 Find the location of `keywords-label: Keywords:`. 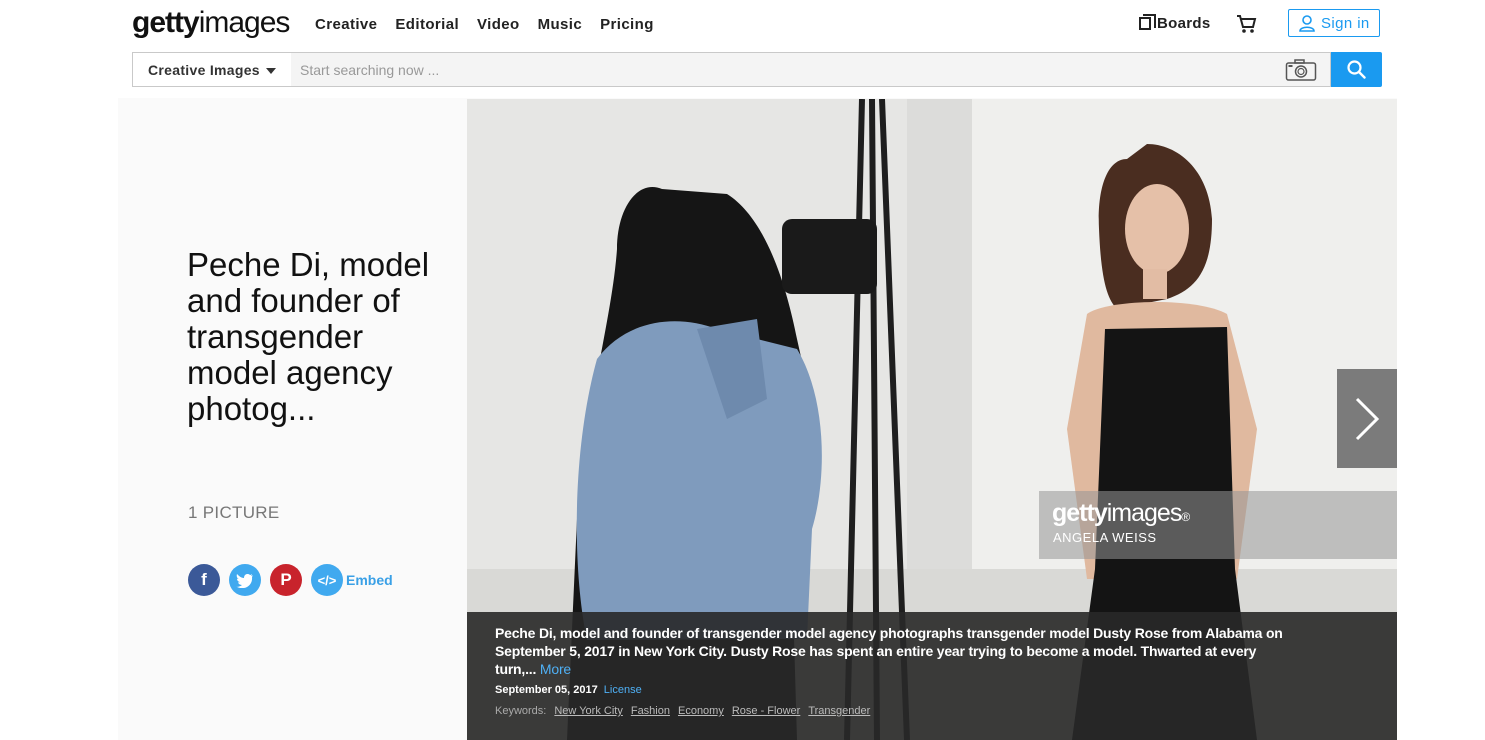

keywords-label: Keywords: is located at coordinates (521, 711).